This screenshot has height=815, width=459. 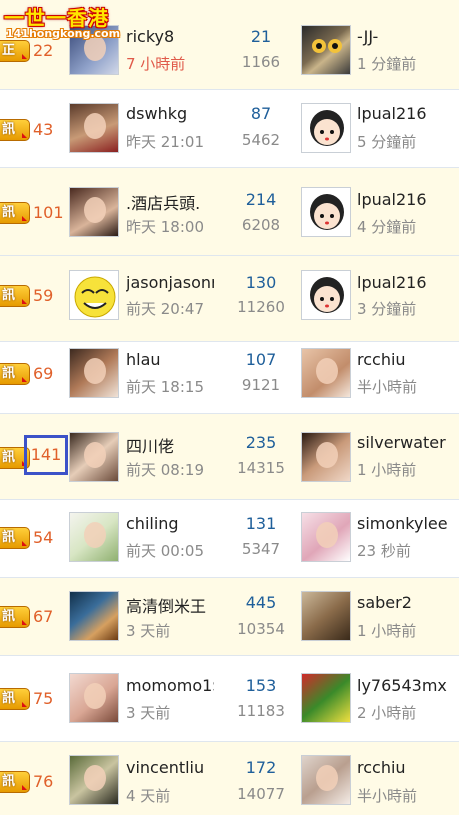 What do you see at coordinates (48, 212) in the screenshot?
I see `thread-count: 101` at bounding box center [48, 212].